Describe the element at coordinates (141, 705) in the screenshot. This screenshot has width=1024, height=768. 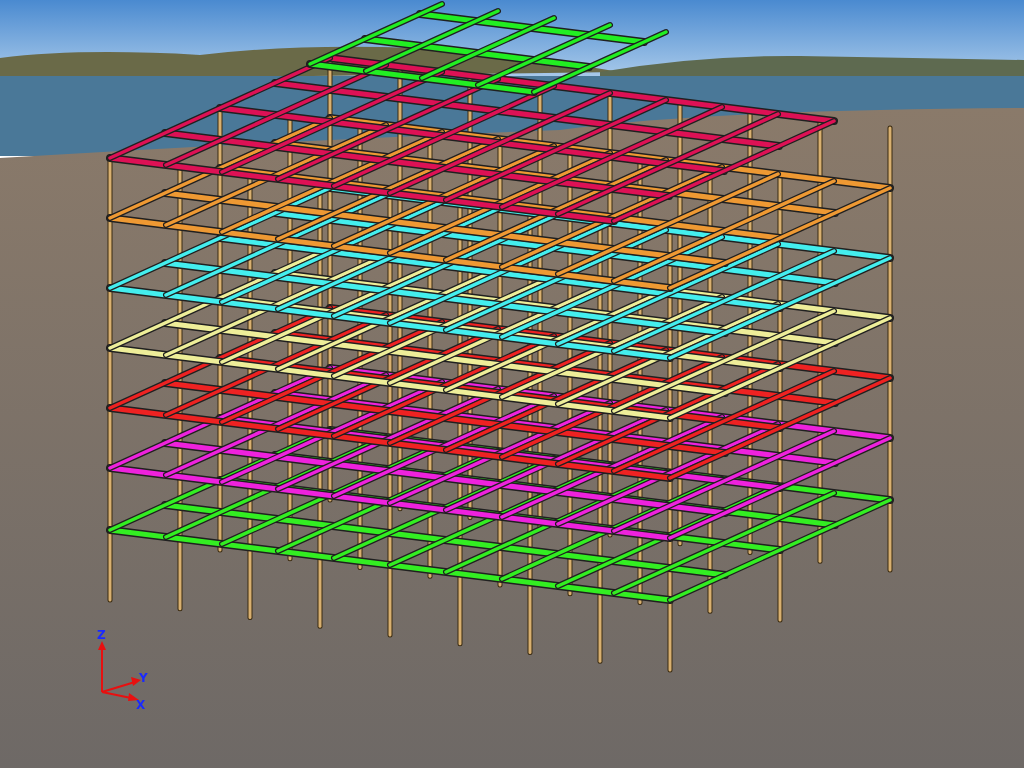
I see `axis-label: X` at that location.